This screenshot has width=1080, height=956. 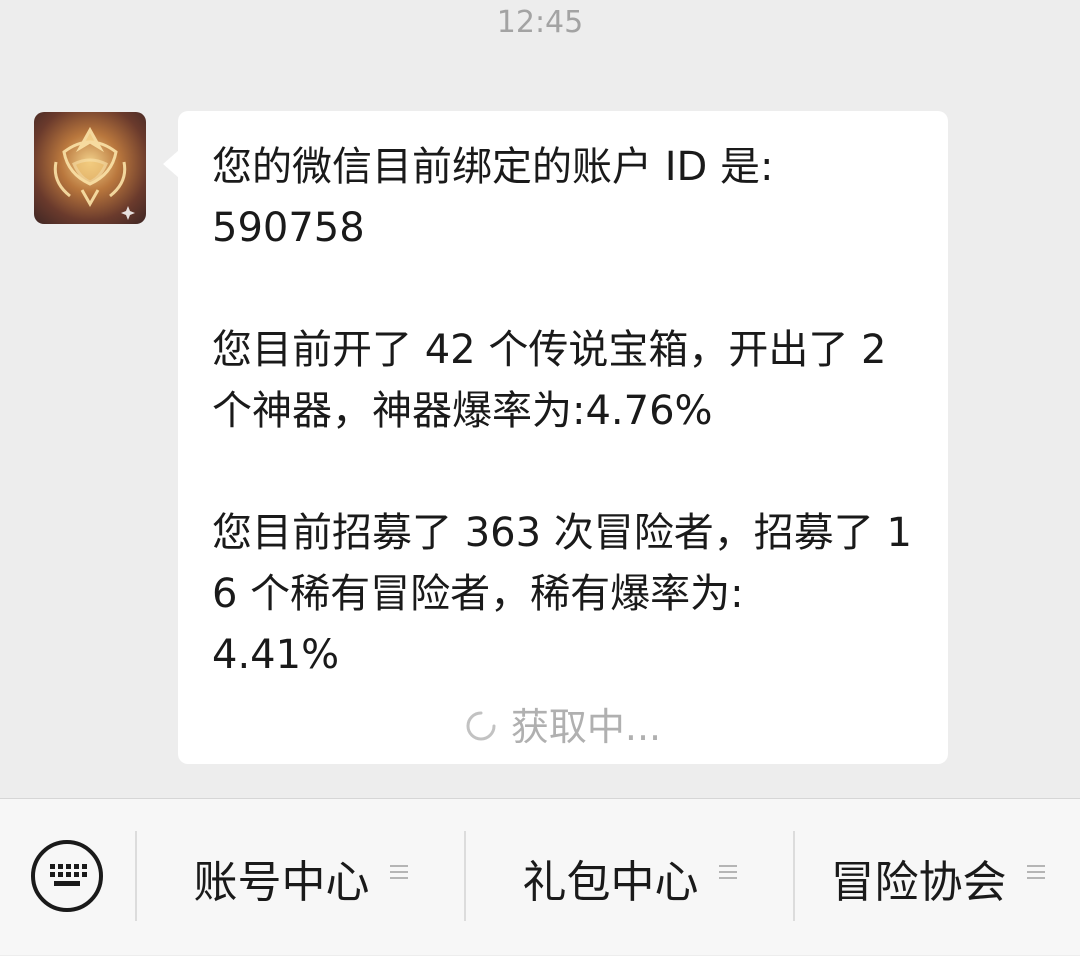 What do you see at coordinates (171, 164) in the screenshot?
I see `bubble-tail` at bounding box center [171, 164].